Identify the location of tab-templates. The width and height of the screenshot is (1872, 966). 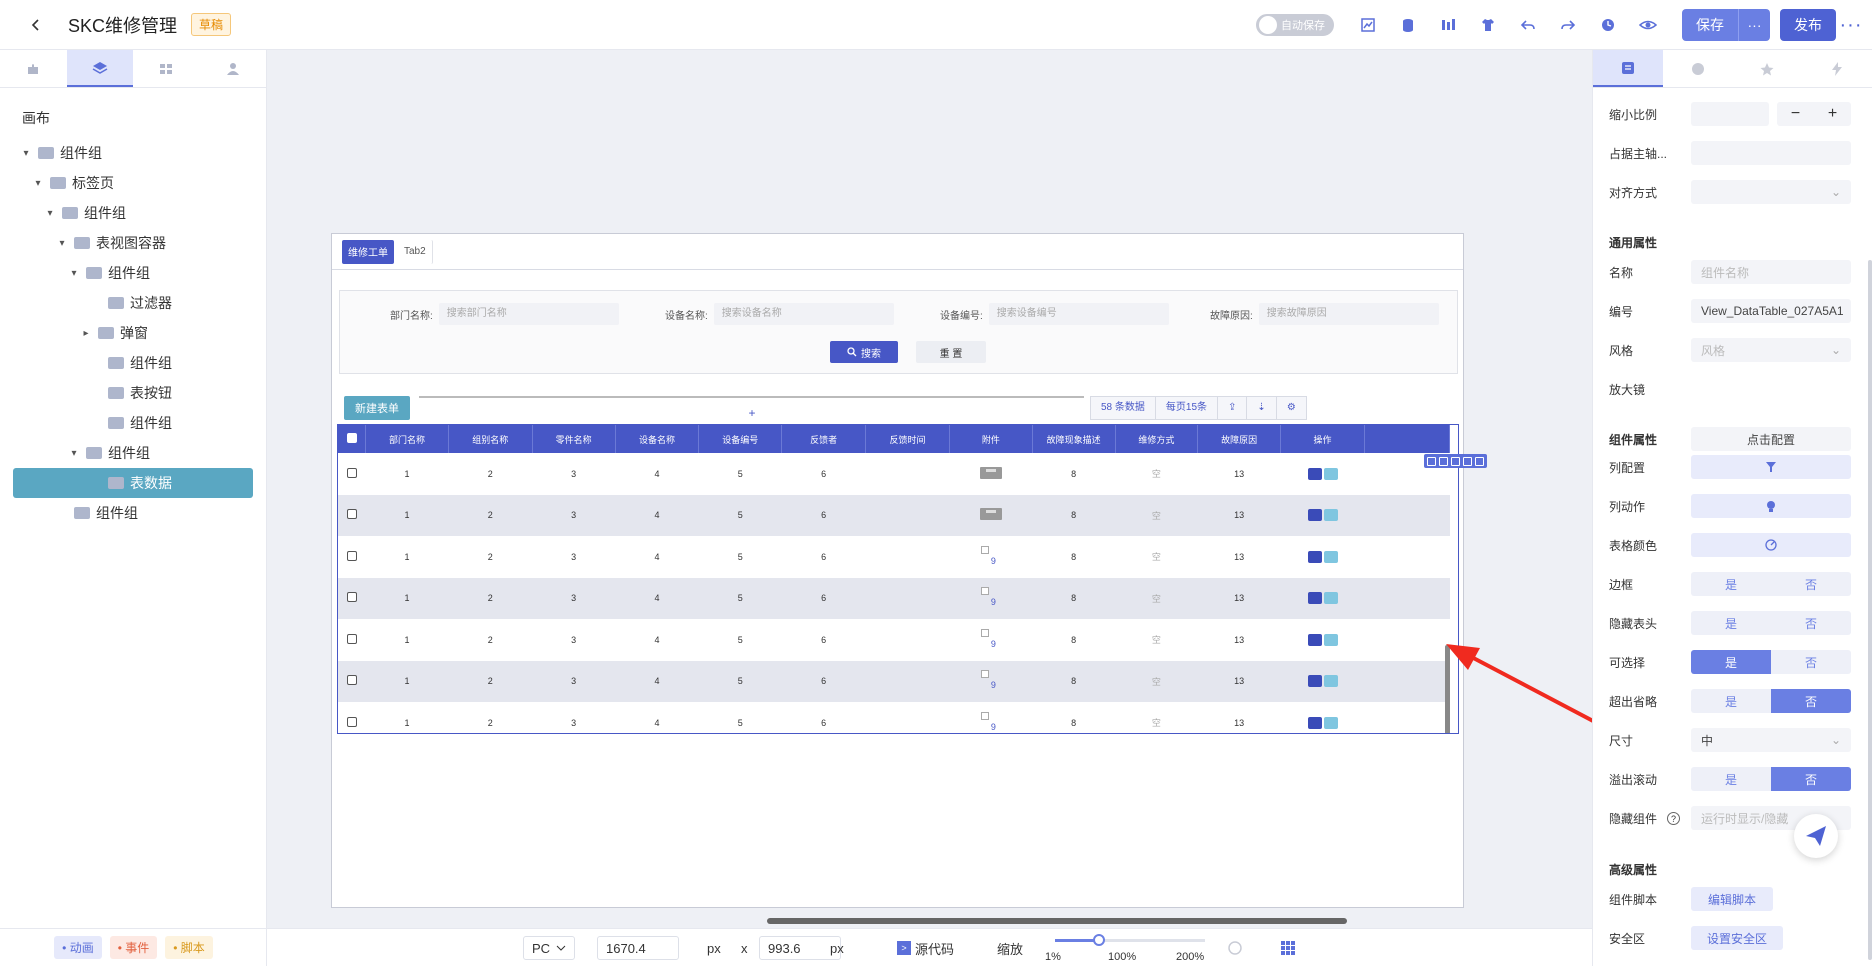
(166, 68).